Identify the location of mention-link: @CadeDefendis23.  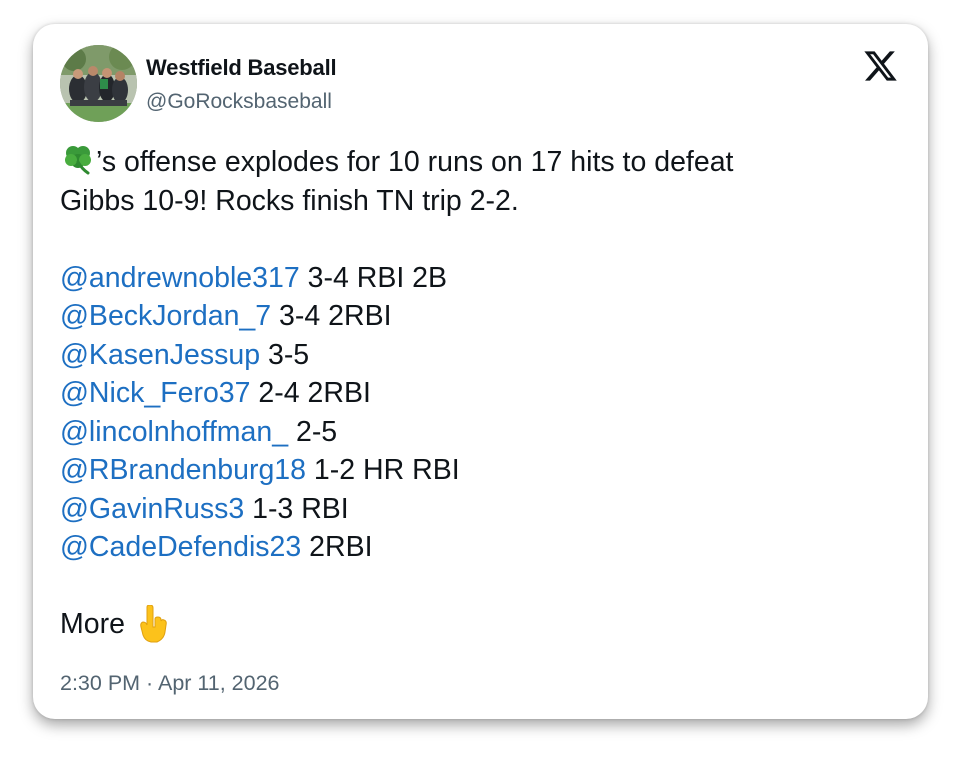
(180, 547).